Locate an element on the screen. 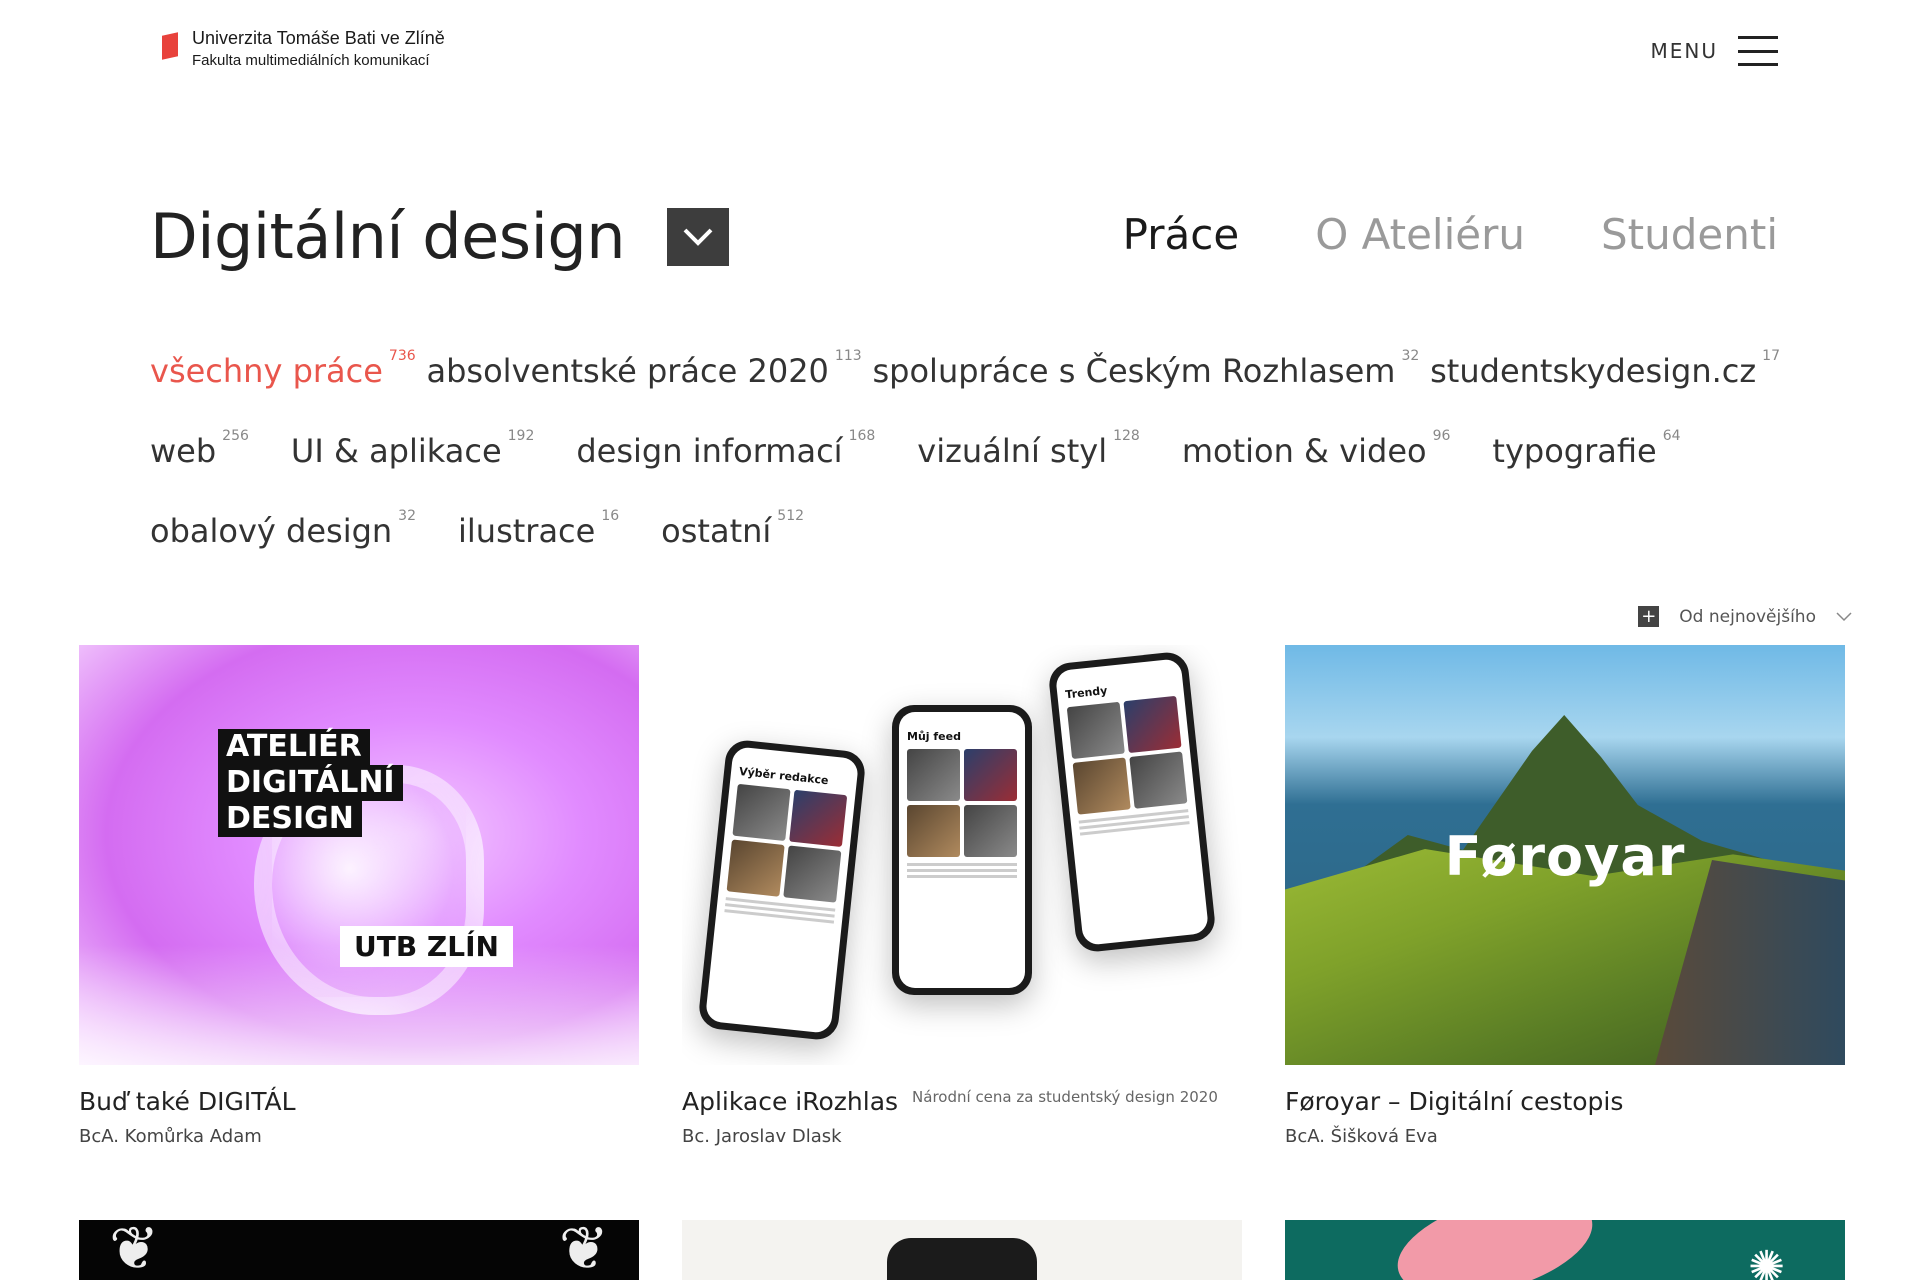 The width and height of the screenshot is (1920, 1280). thumb-text-line: DIGITÁLNÍ is located at coordinates (310, 783).